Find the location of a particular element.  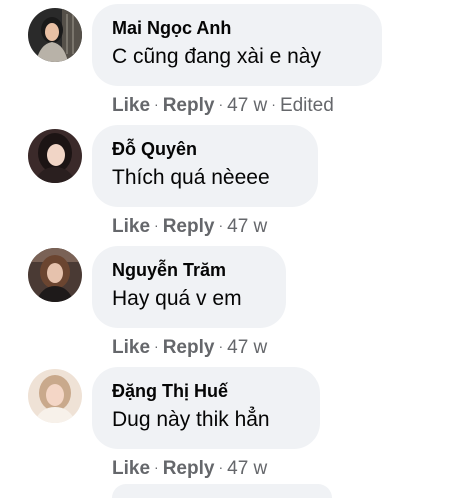

comment-bubble: Đặng Thị Huế Dug này thik hẳn is located at coordinates (206, 408).